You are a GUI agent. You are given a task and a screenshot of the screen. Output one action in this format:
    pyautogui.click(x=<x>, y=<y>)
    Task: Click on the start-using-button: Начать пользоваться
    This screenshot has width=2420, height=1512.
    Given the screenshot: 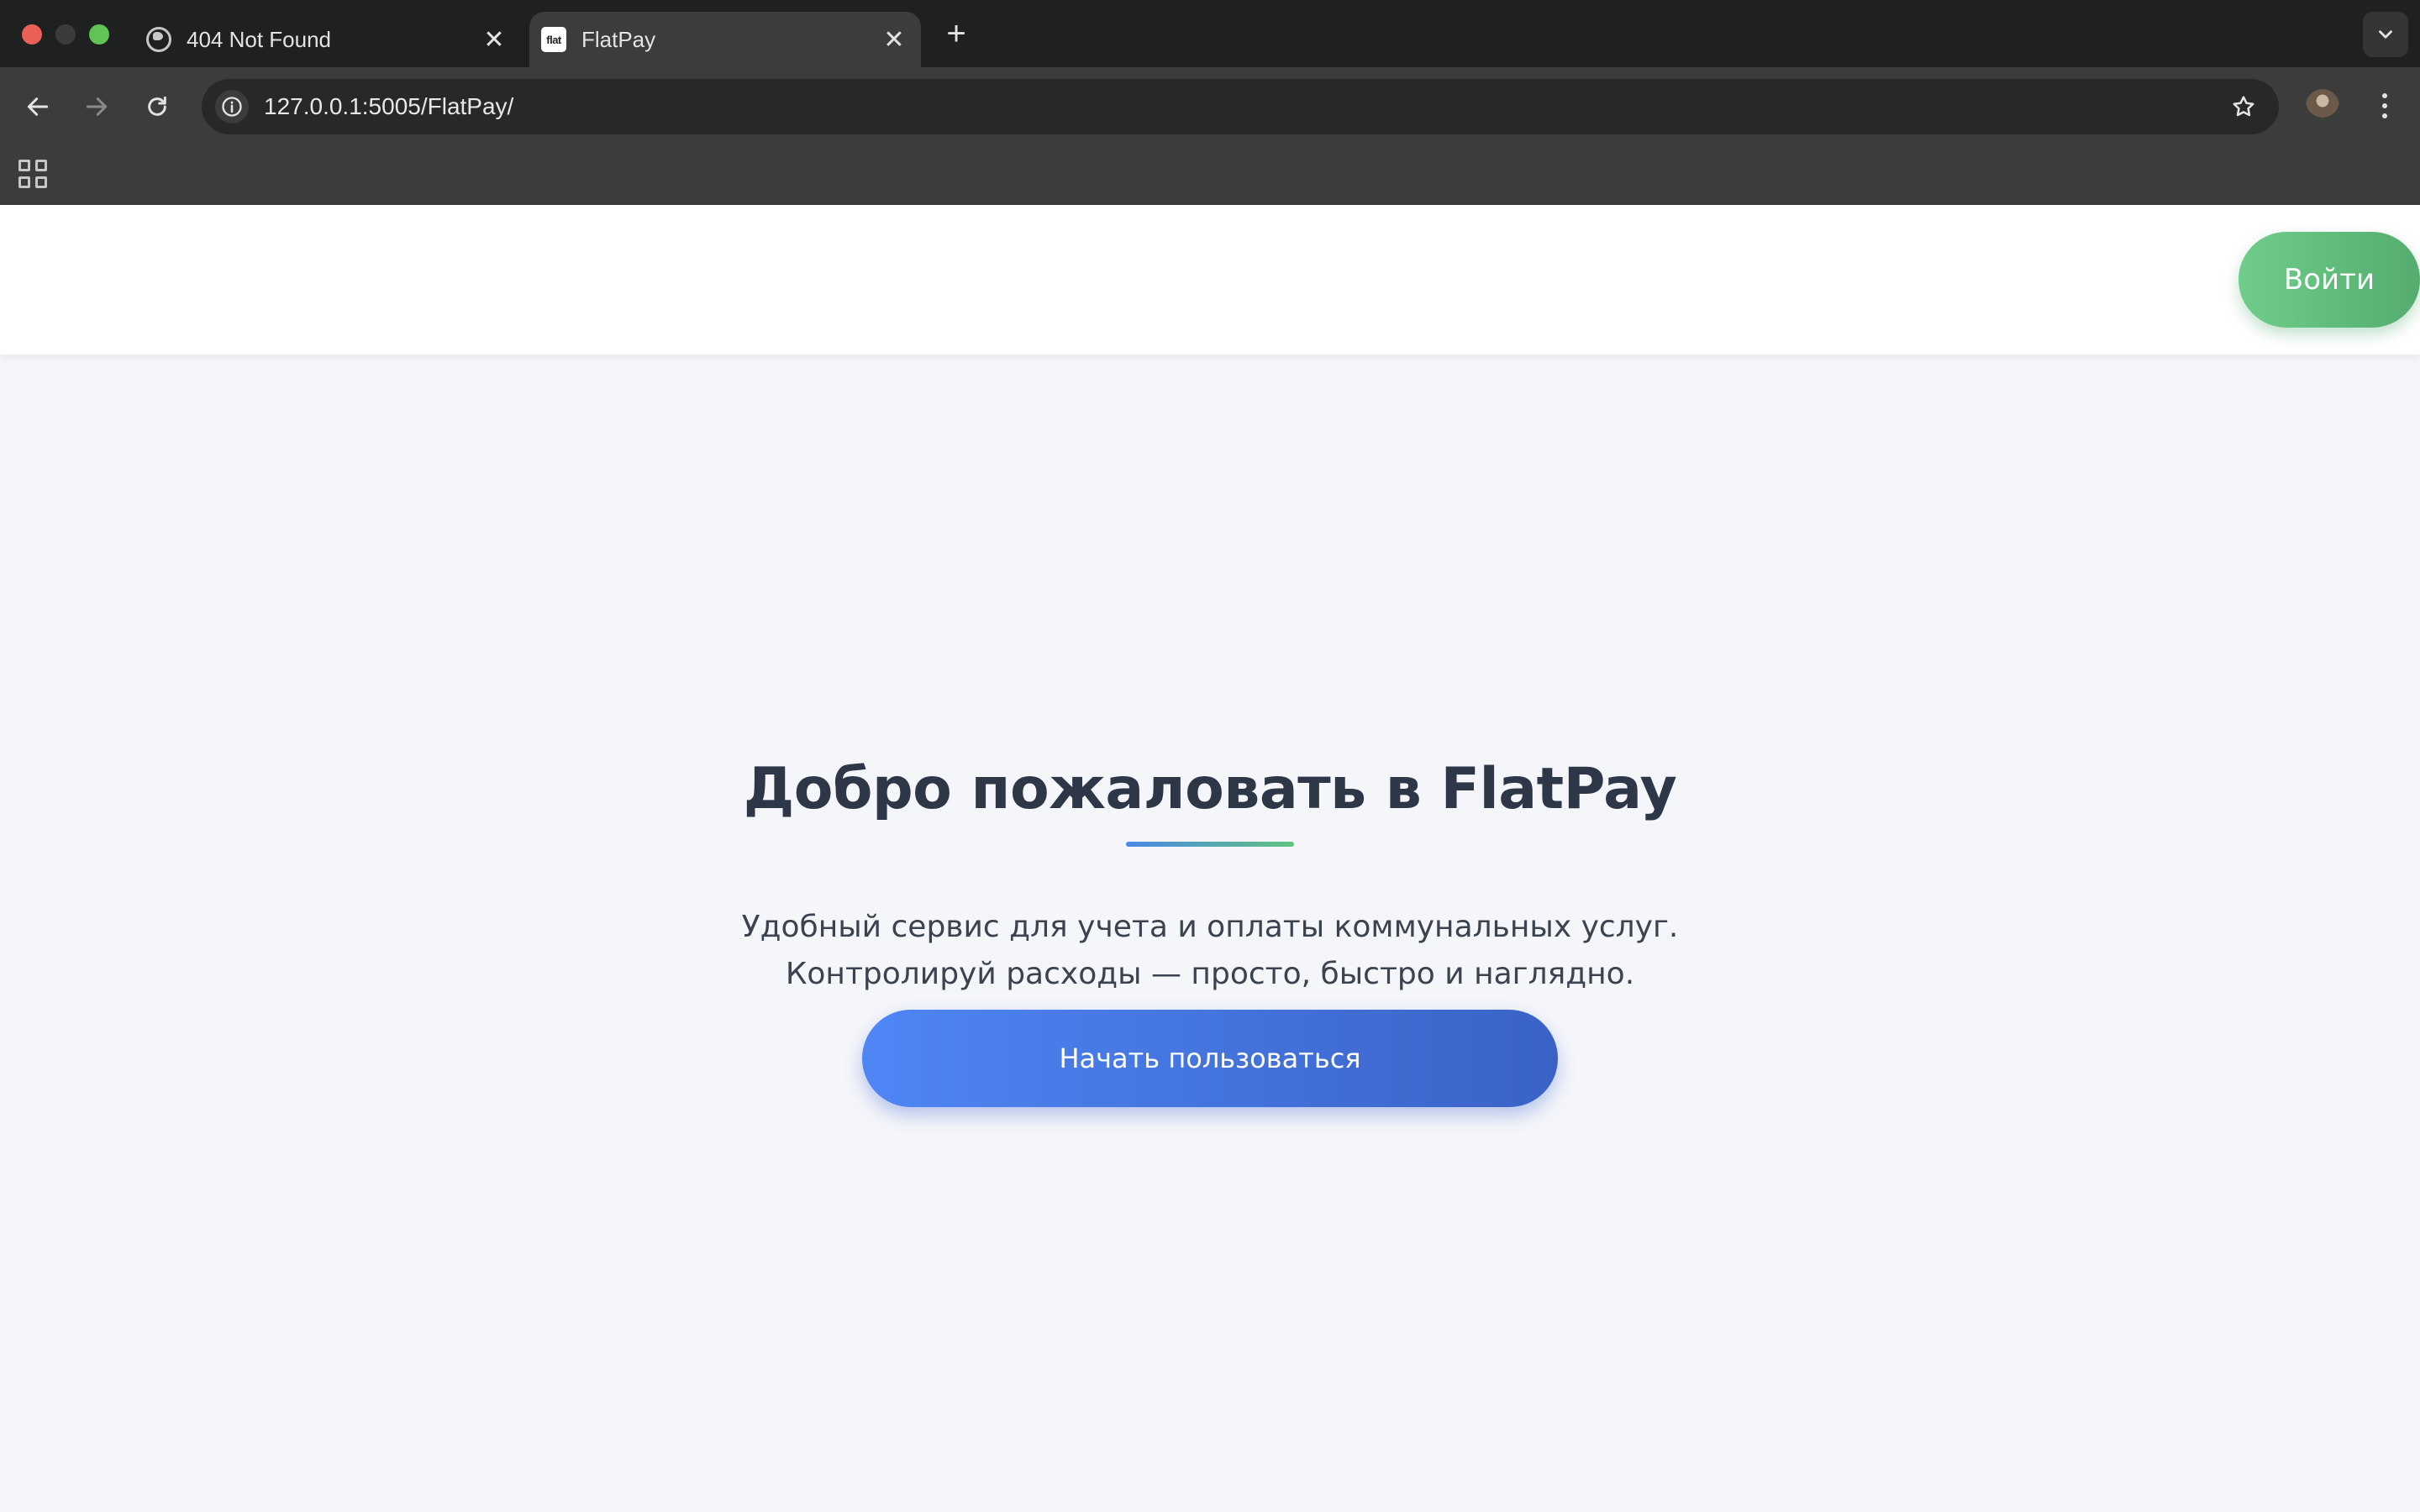 What is the action you would take?
    pyautogui.click(x=1210, y=1058)
    